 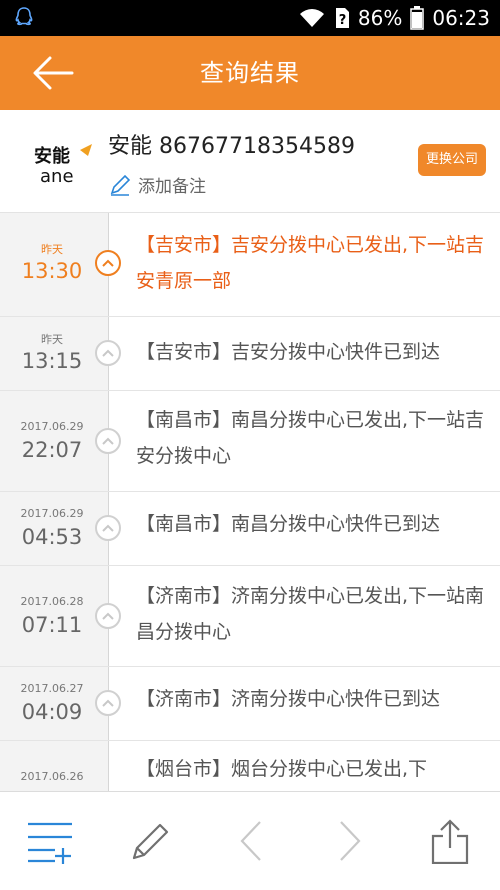 I want to click on svg-text: ane, so click(x=57, y=176).